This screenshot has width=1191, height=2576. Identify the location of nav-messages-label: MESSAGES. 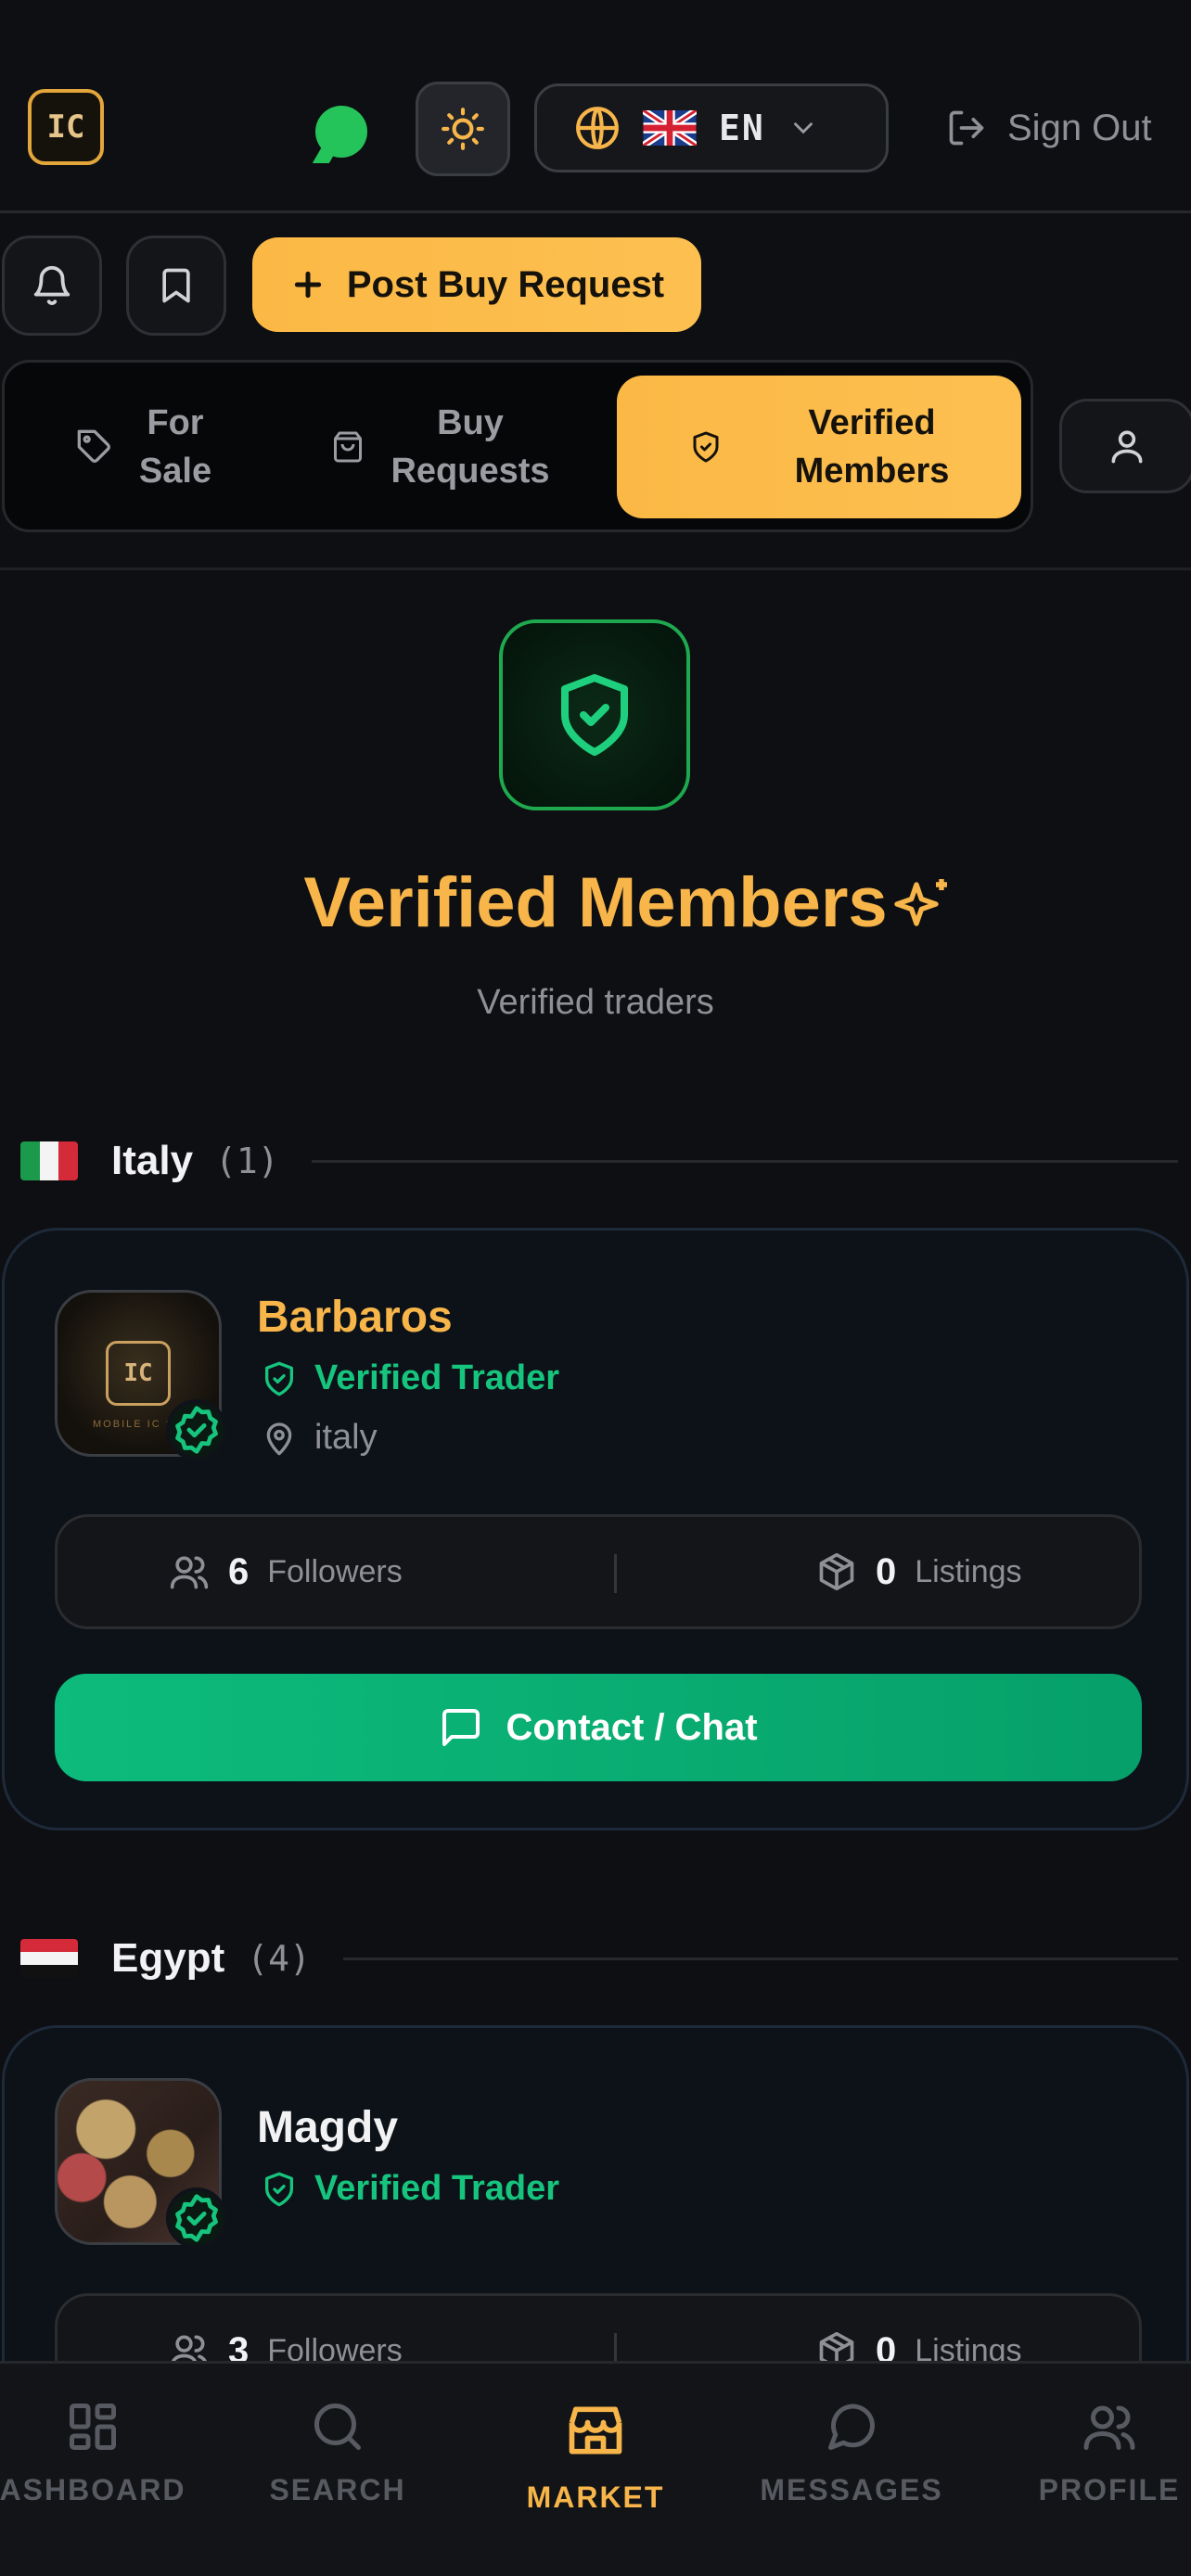
(851, 2489).